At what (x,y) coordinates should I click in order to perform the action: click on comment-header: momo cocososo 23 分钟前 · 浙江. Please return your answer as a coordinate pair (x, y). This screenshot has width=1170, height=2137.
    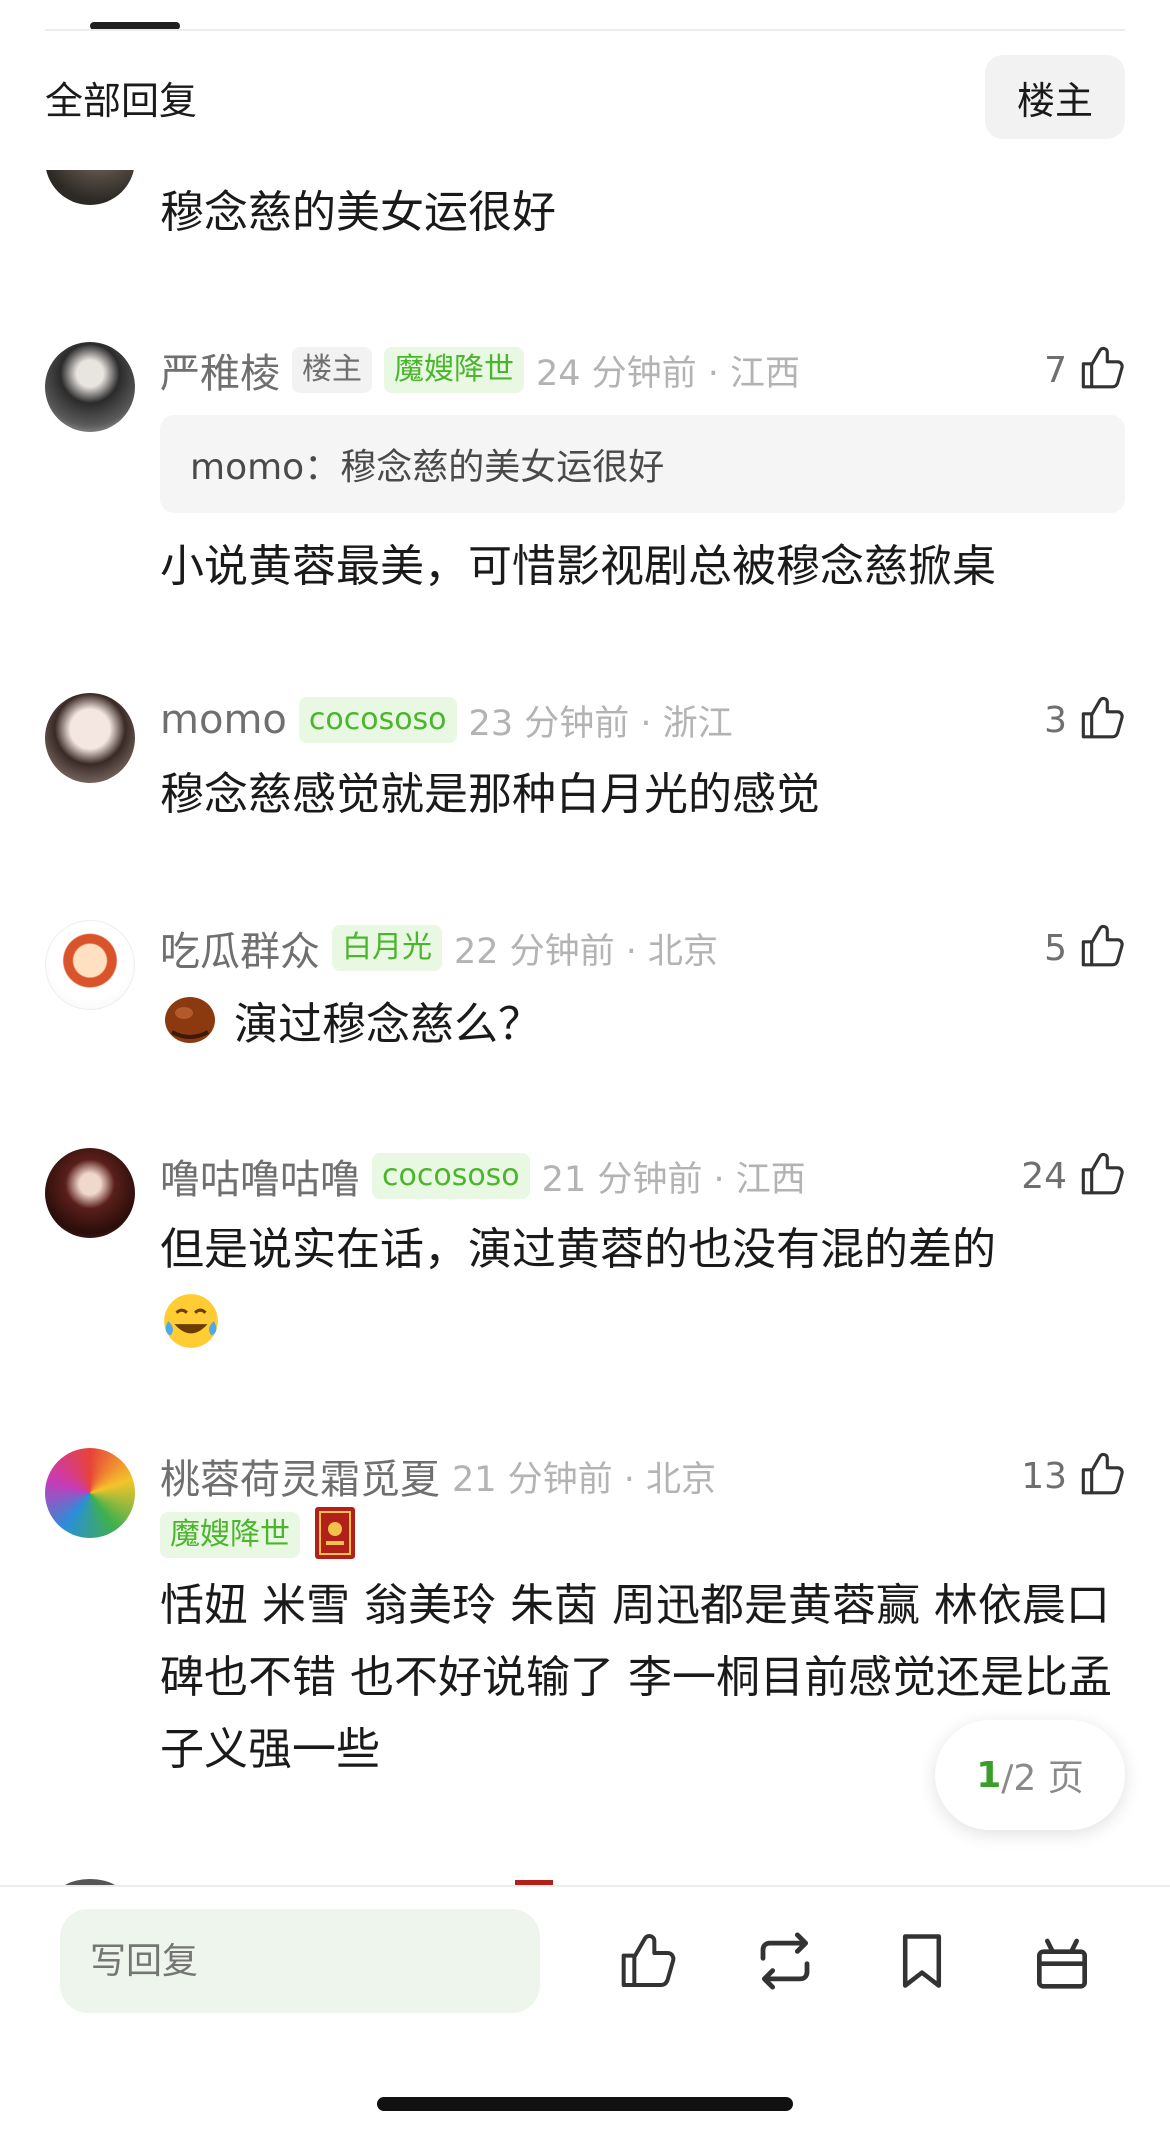
    Looking at the image, I should click on (642, 720).